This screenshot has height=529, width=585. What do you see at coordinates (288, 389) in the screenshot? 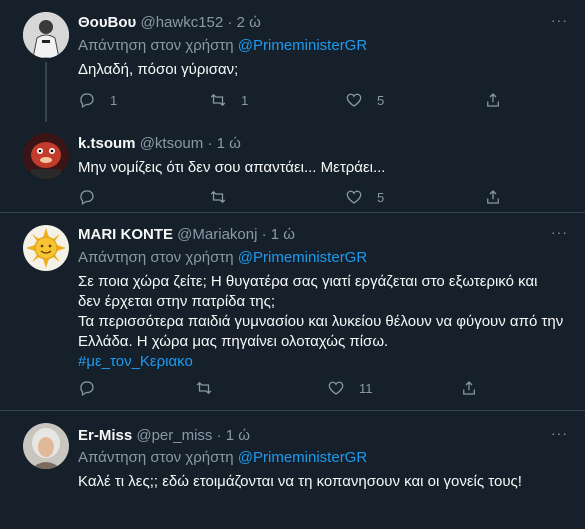
I see `tweet-actions: 11` at bounding box center [288, 389].